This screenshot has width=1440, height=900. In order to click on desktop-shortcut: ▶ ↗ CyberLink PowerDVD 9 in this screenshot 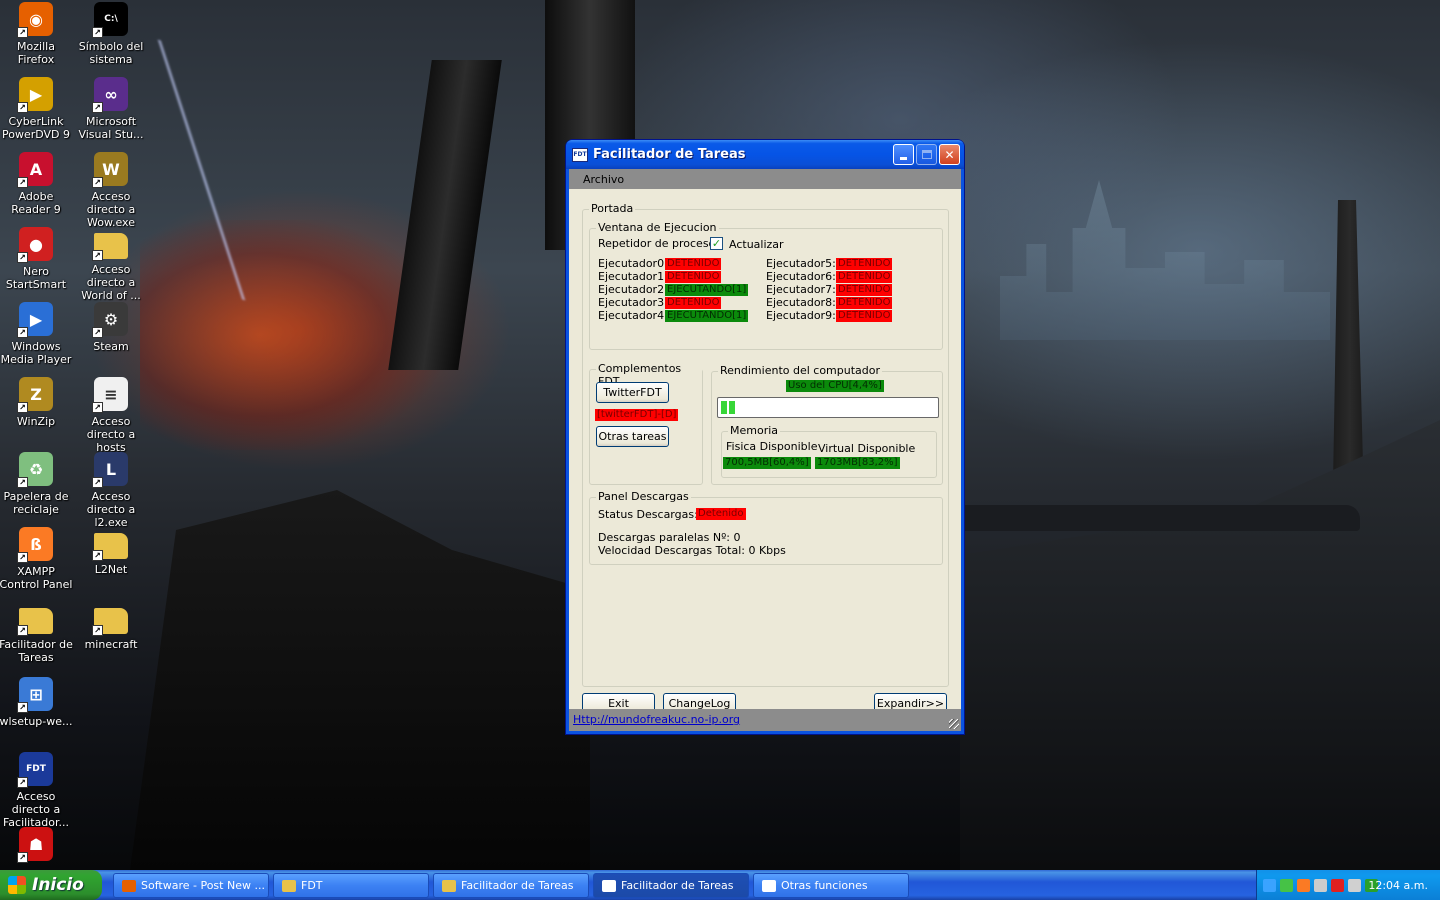, I will do `click(37, 109)`.